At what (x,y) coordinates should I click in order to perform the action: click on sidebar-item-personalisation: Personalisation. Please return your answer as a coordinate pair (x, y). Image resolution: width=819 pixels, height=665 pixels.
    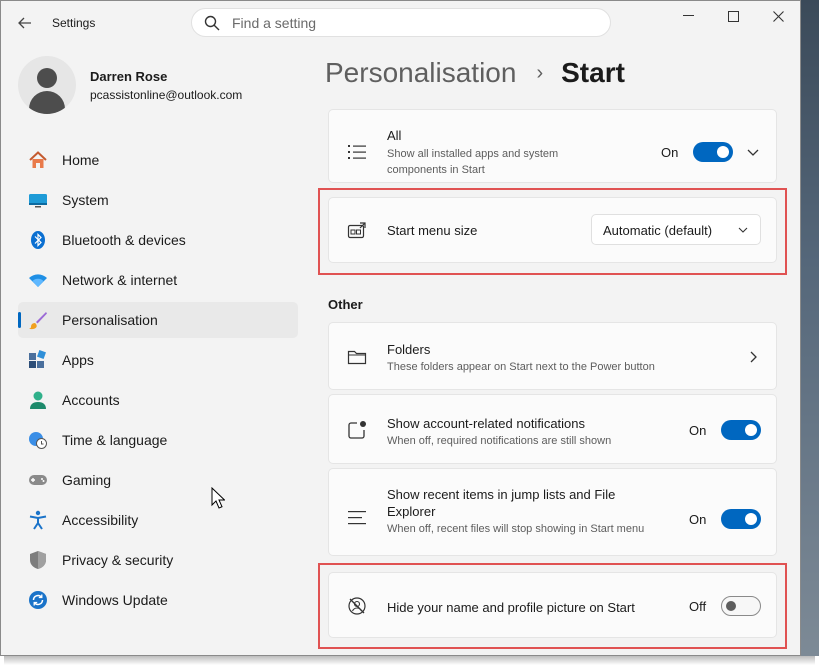
    Looking at the image, I should click on (158, 320).